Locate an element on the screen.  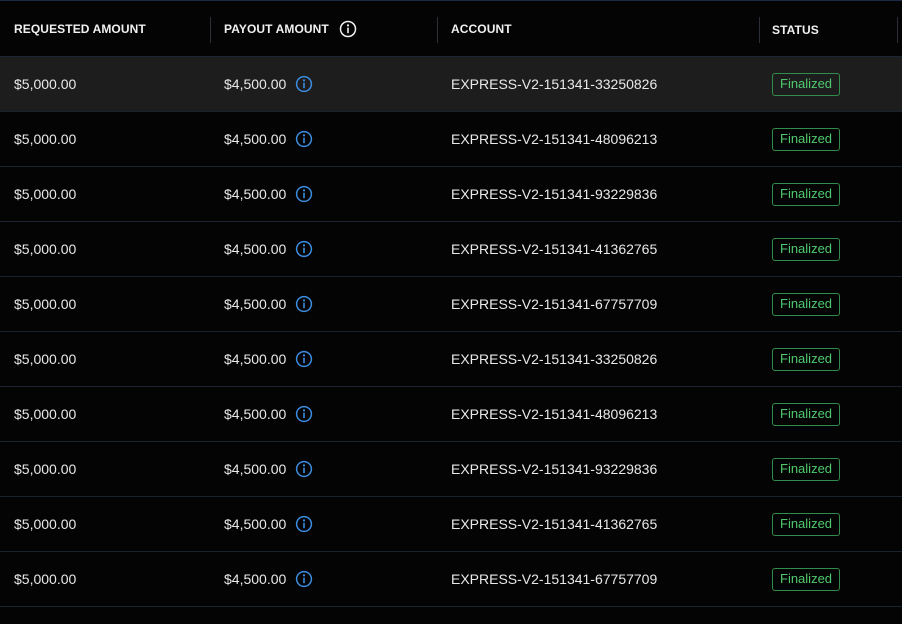
account-id: EXPRESS-V2-151341-41362765 is located at coordinates (554, 524).